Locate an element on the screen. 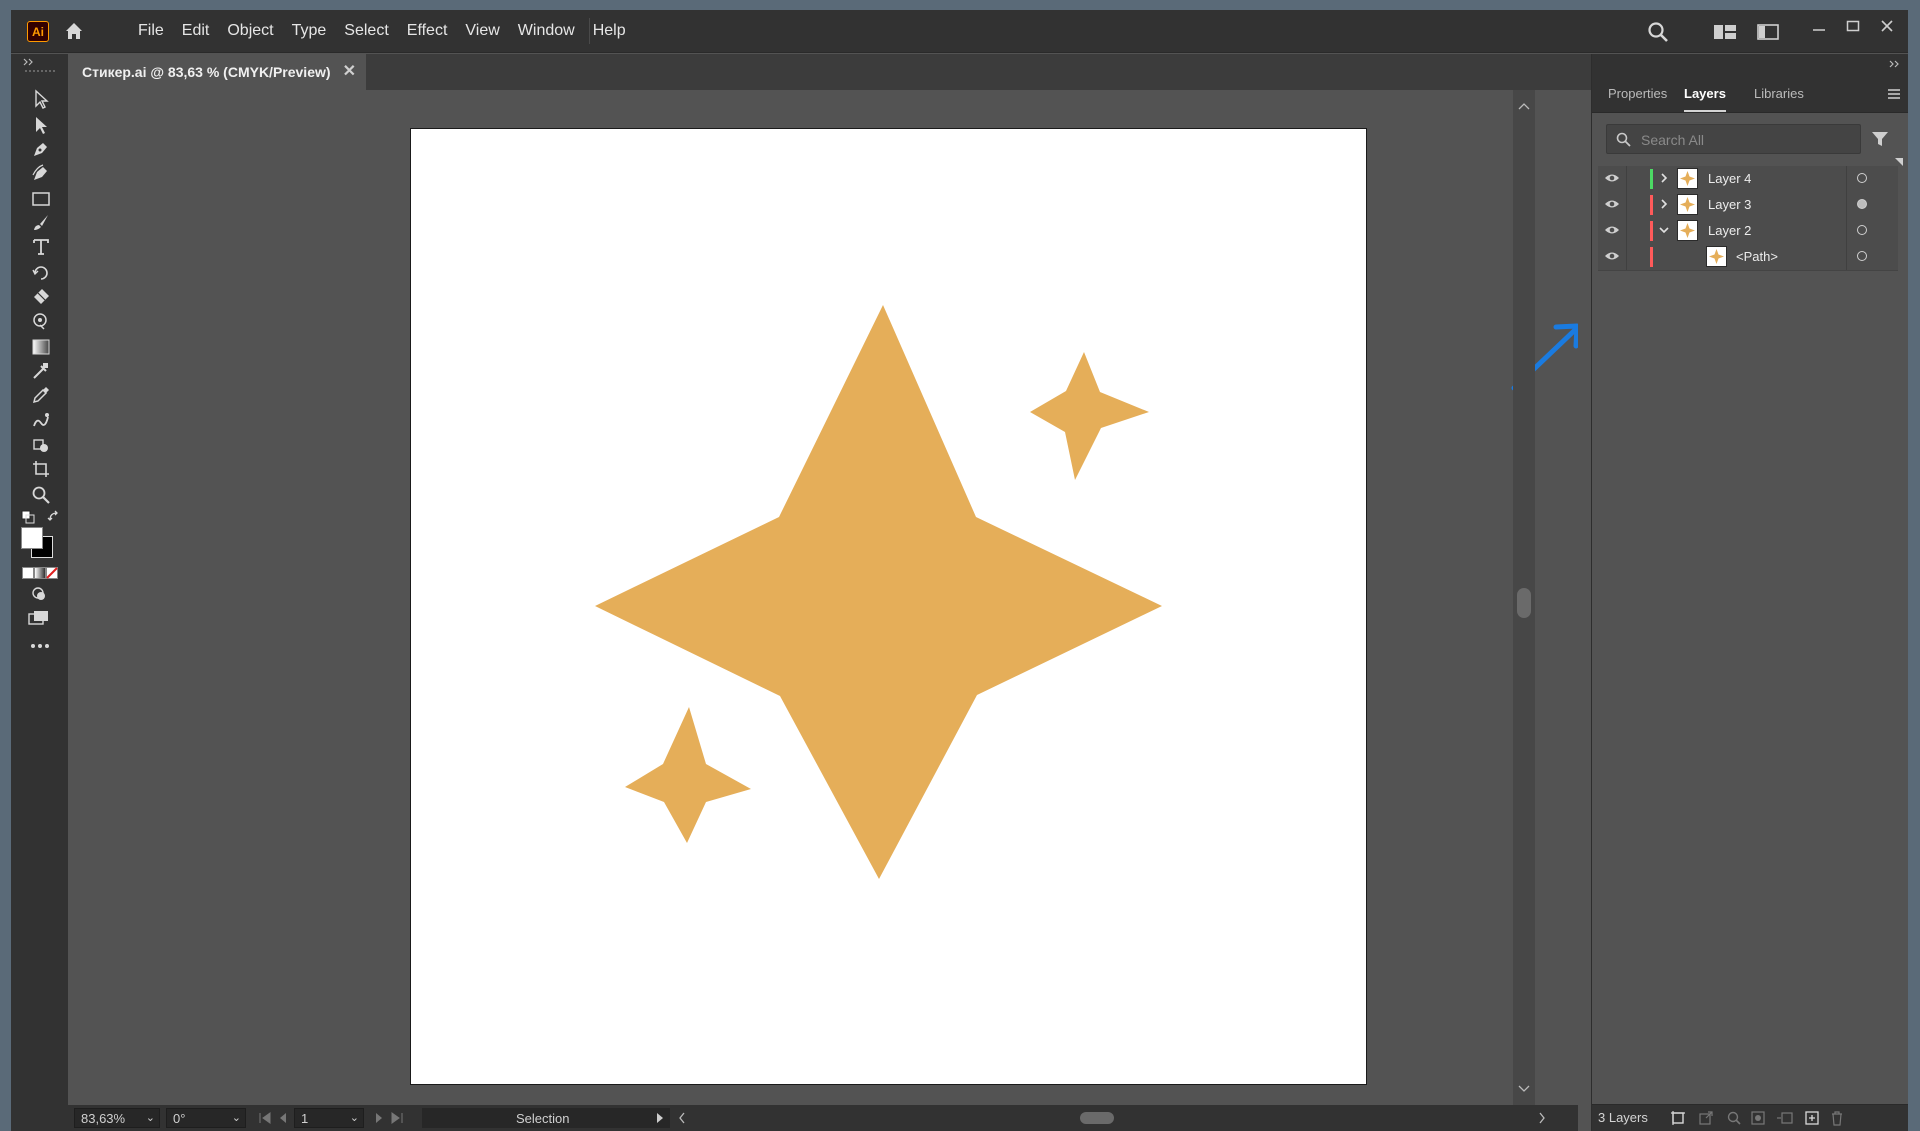 The width and height of the screenshot is (1920, 1131). document-tab: Стикер.ai @ 83,63 % (CMYK/Preview) ✕ is located at coordinates (217, 72).